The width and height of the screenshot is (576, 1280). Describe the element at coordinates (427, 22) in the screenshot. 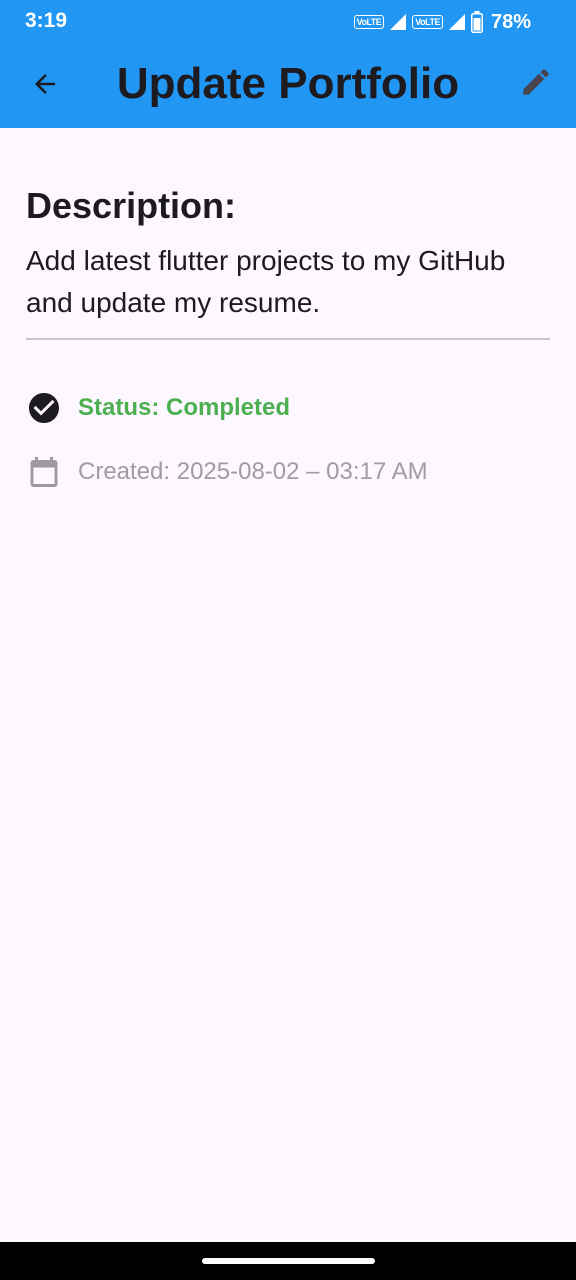

I see `volte-badge-2: VoLTE` at that location.